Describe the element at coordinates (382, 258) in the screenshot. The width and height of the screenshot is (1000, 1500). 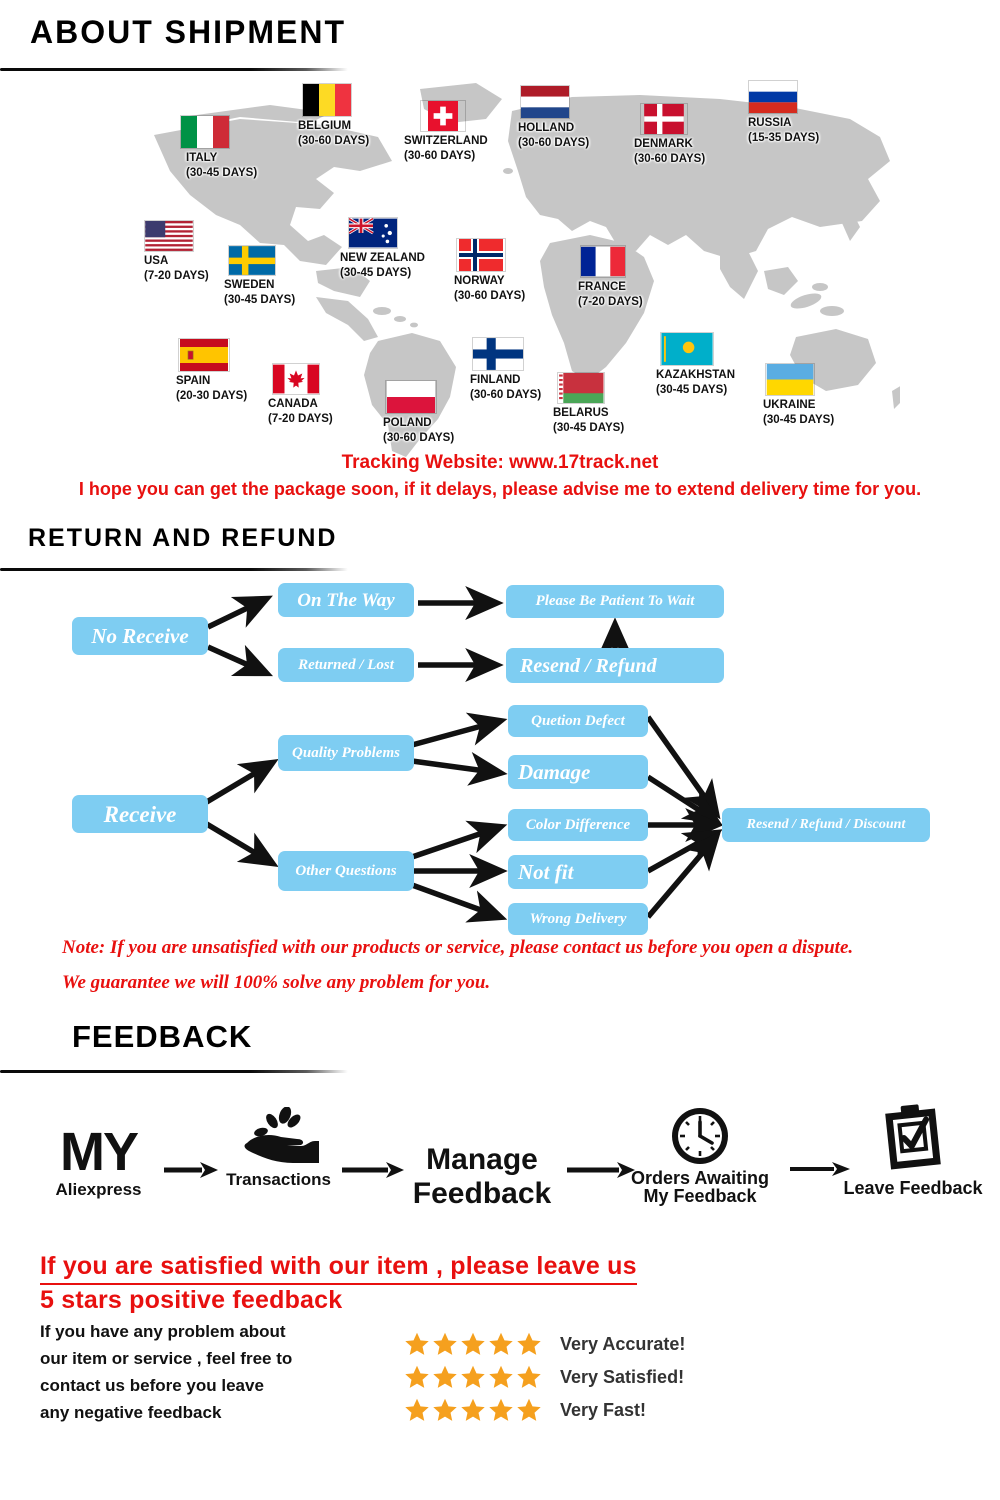
I see `country-name-new-zealand: NEW ZEALAND` at that location.